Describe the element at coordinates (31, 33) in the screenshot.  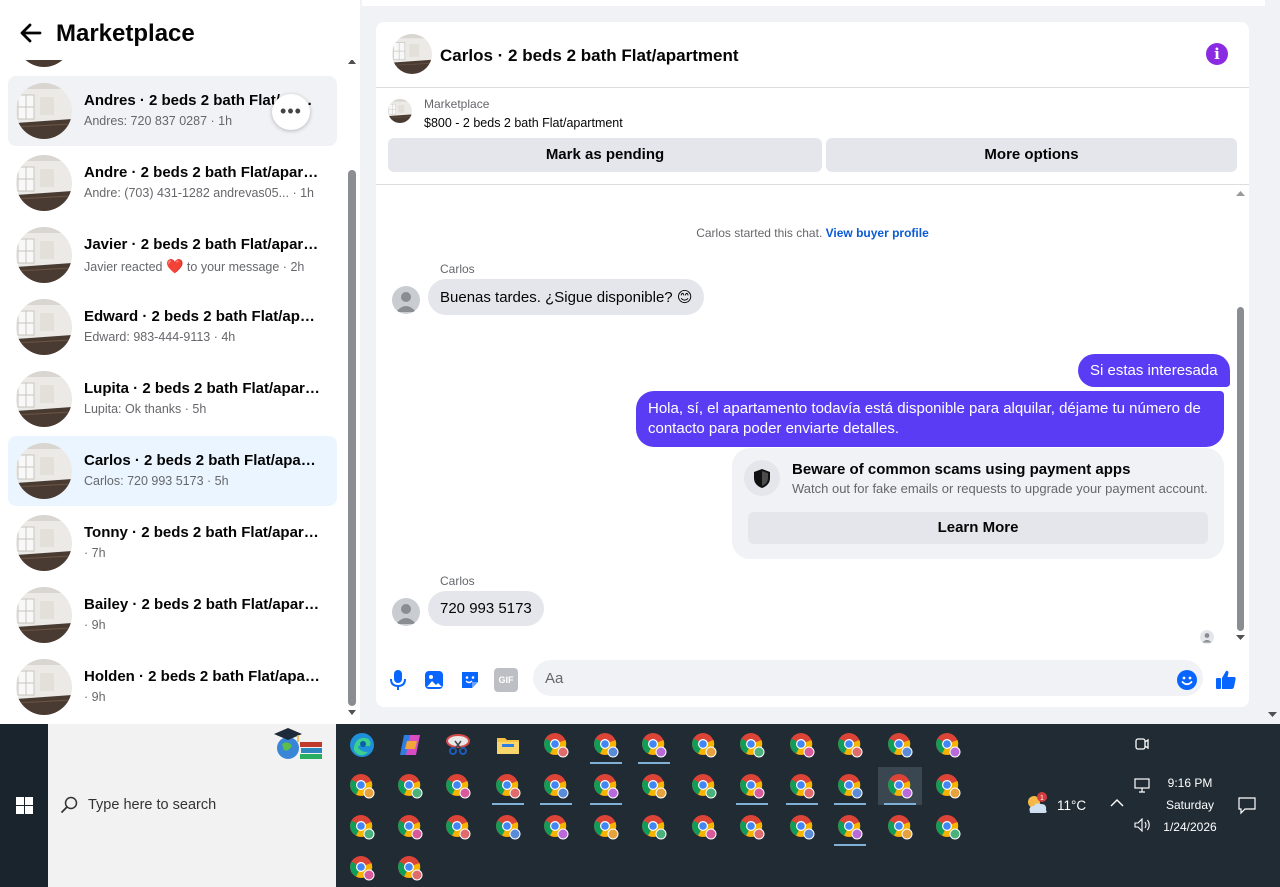
I see `back-arrow-icon` at that location.